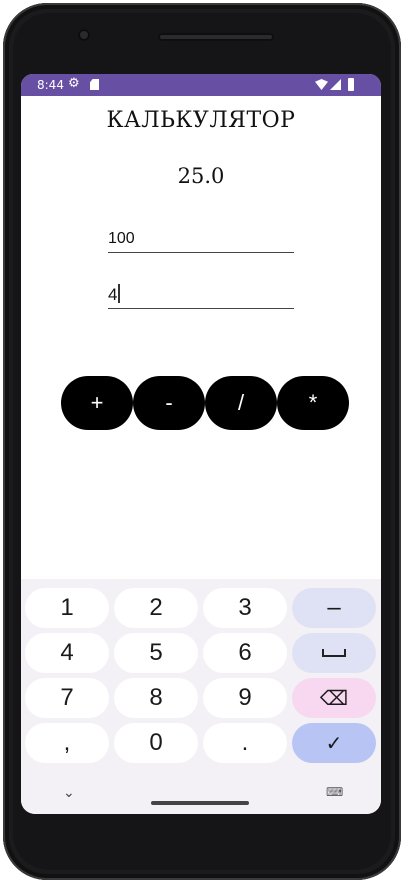  What do you see at coordinates (84, 35) in the screenshot?
I see `front-camera` at bounding box center [84, 35].